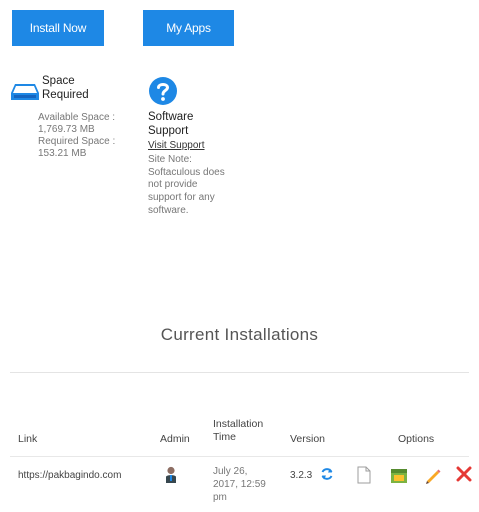 Image resolution: width=479 pixels, height=512 pixels. I want to click on column-header-admin: Admin, so click(175, 439).